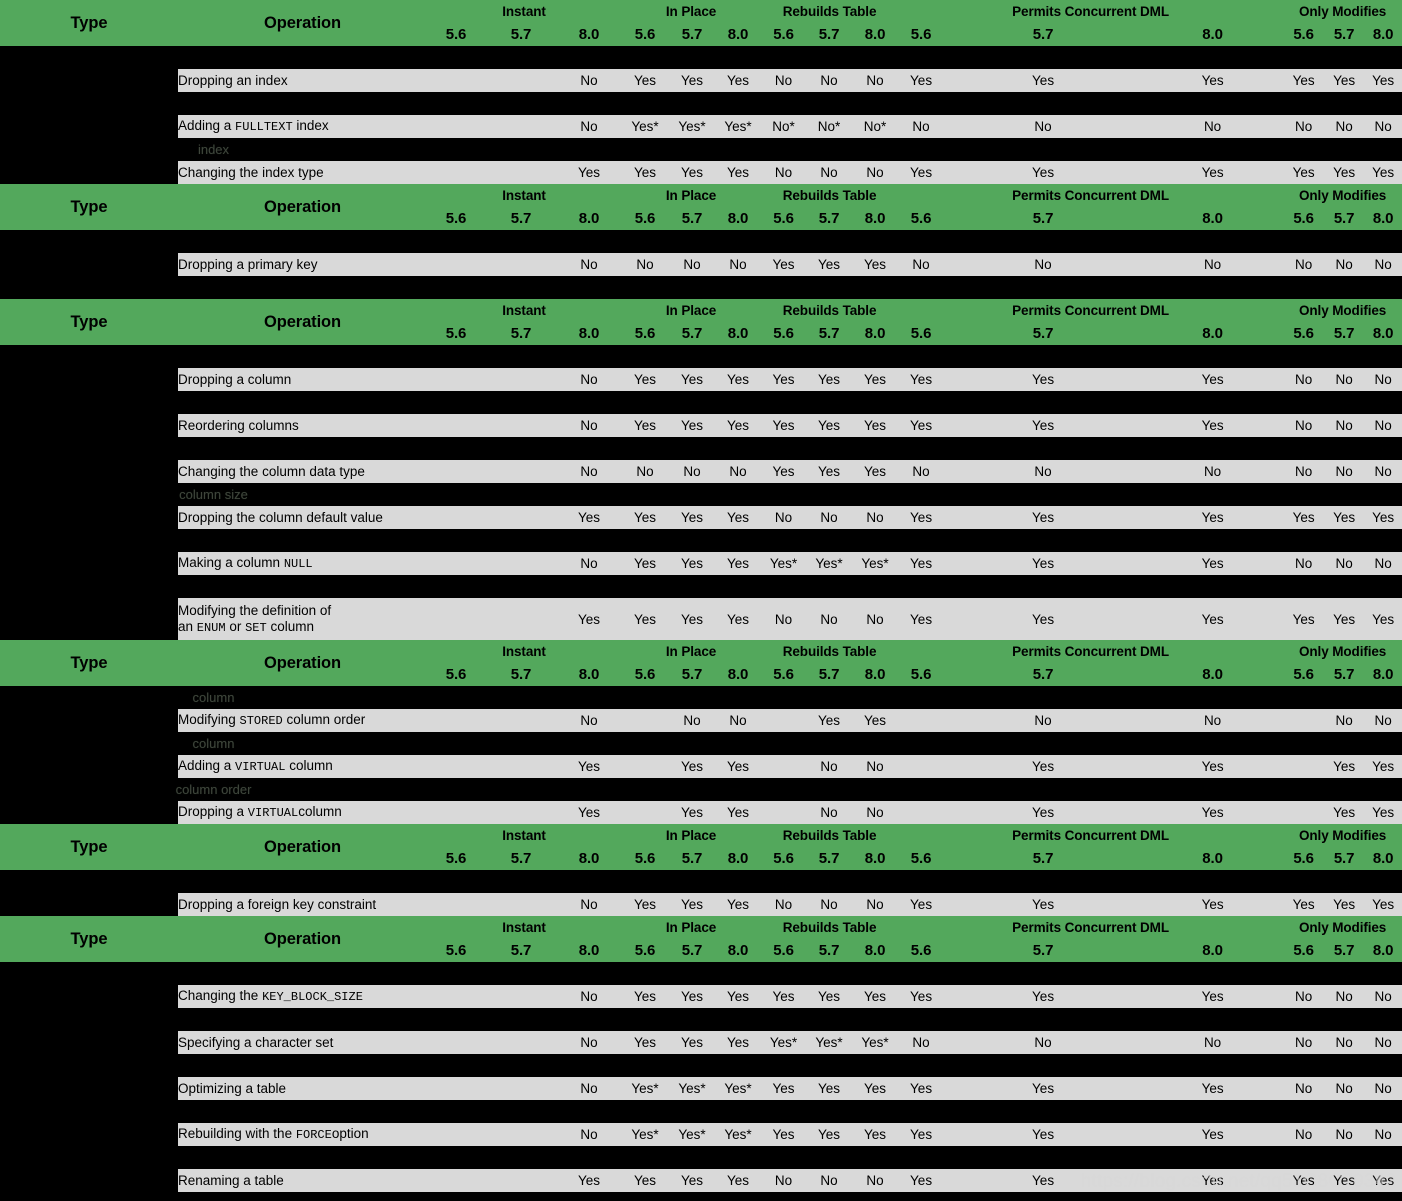 This screenshot has width=1402, height=1201. I want to click on cell-r17-c4: Yes*, so click(692, 1134).